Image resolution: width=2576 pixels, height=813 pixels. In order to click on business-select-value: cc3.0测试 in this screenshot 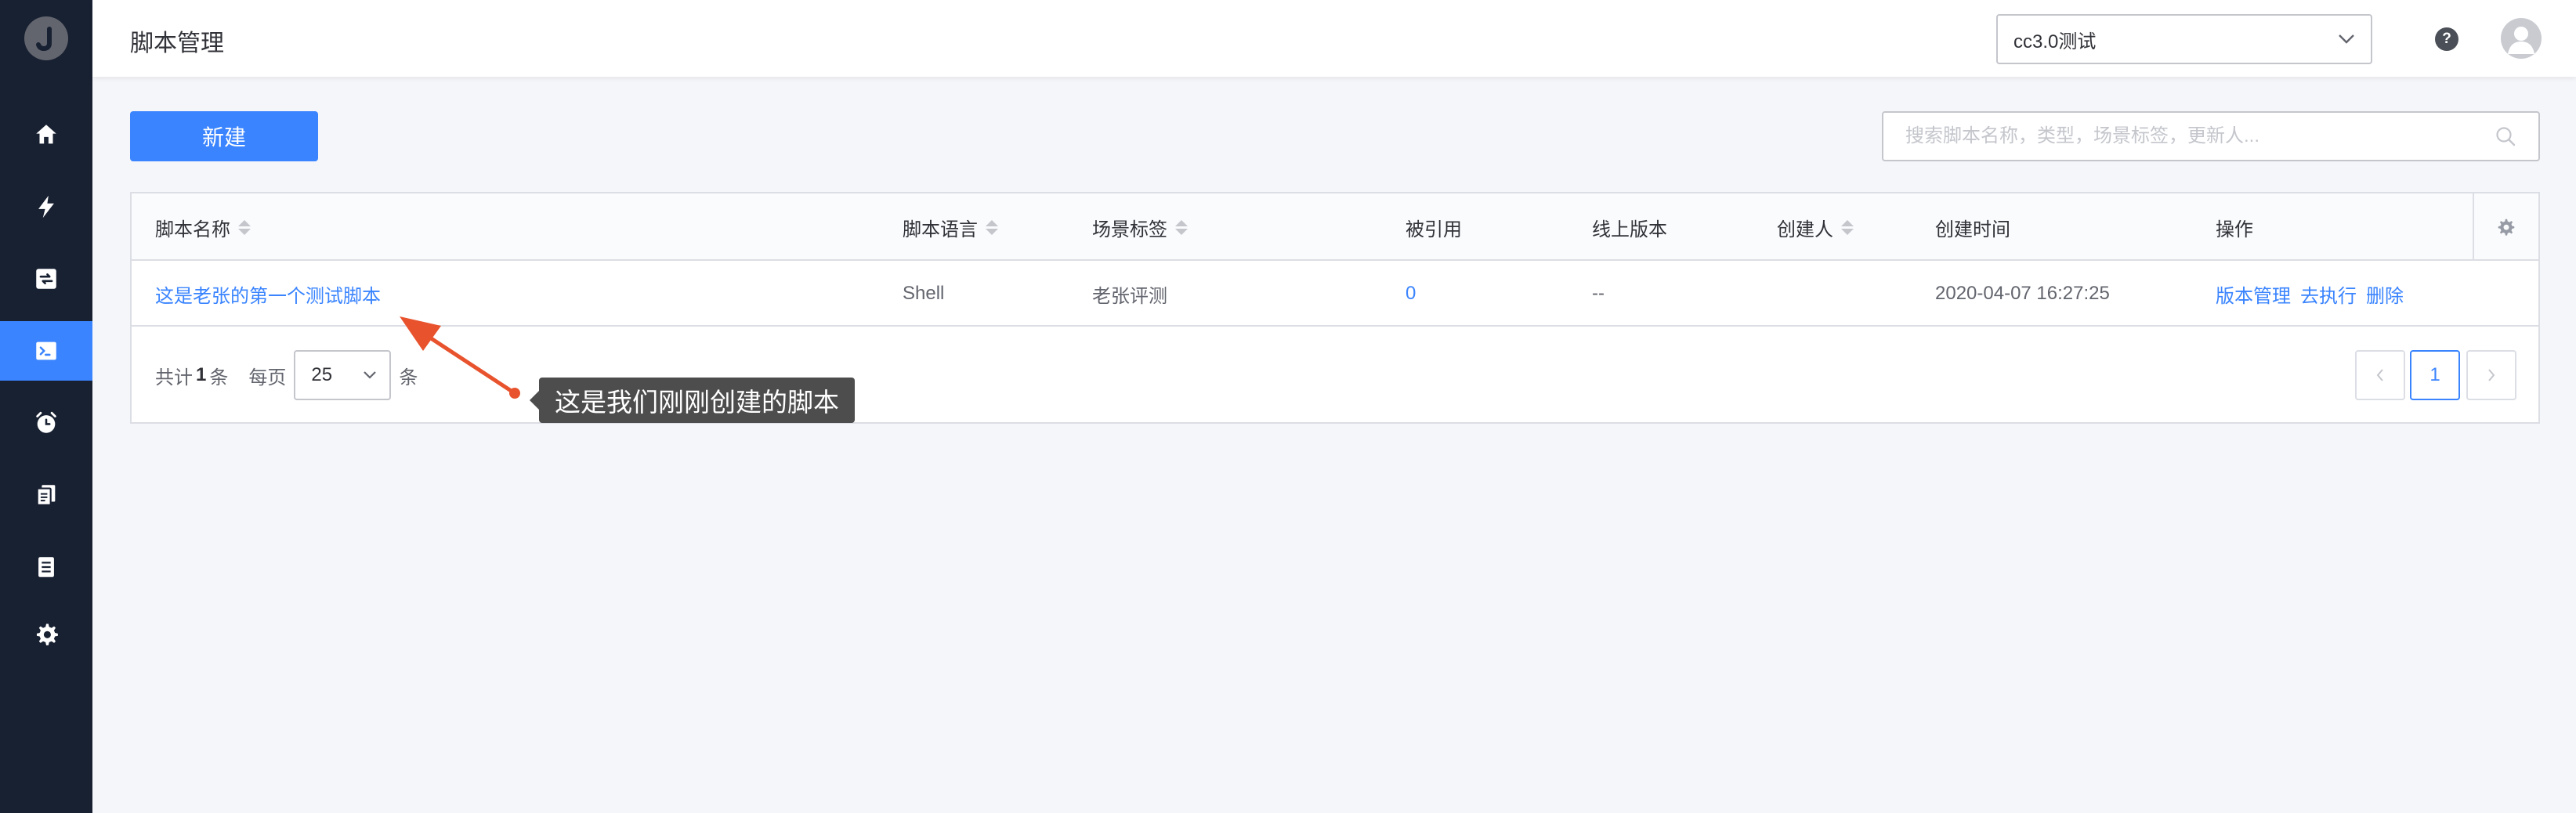, I will do `click(2055, 41)`.